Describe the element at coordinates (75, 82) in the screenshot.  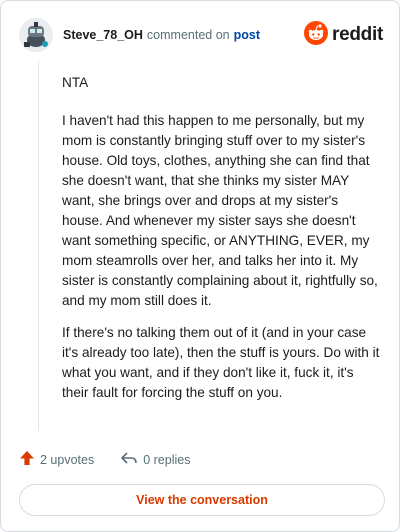
I see `comment-paragraph: NTA` at that location.